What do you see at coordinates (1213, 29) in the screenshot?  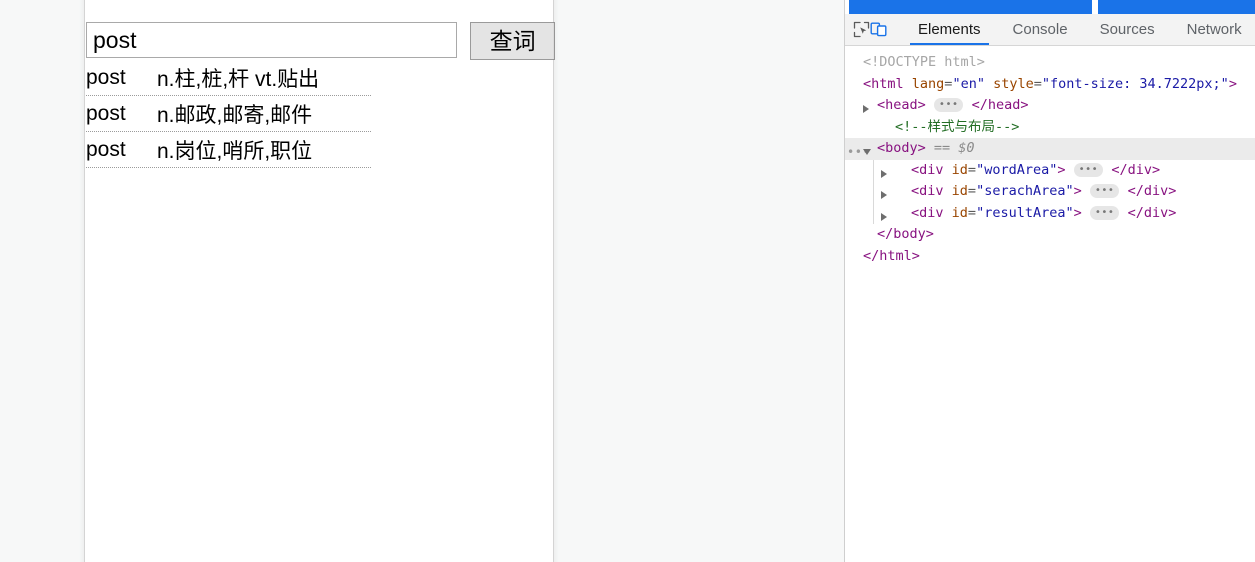 I see `tab-network: Network` at bounding box center [1213, 29].